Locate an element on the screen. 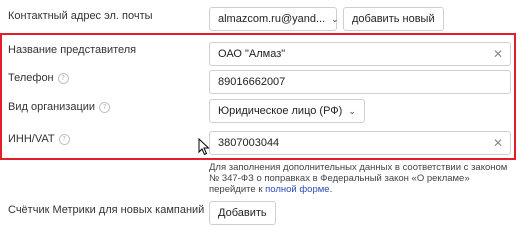 This screenshot has width=518, height=240. full-form-link: полной форме is located at coordinates (297, 189).